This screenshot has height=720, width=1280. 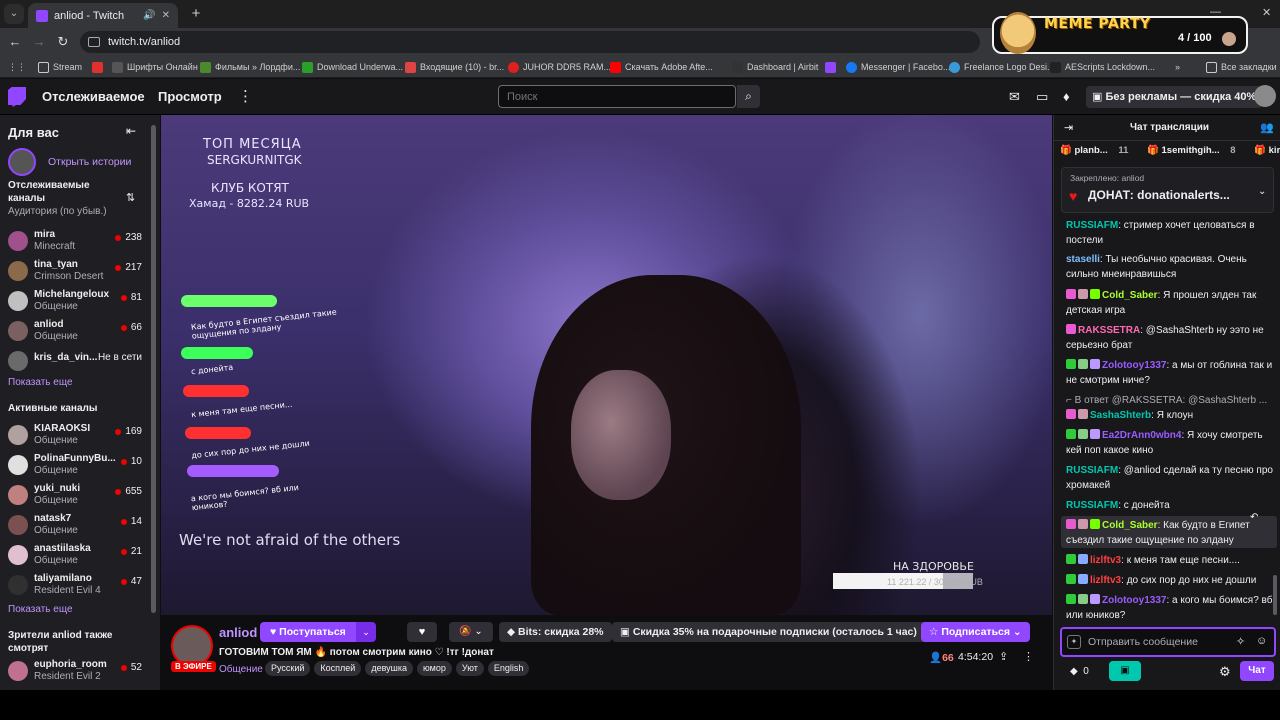 I want to click on sidebar-scrollbar, so click(x=153, y=369).